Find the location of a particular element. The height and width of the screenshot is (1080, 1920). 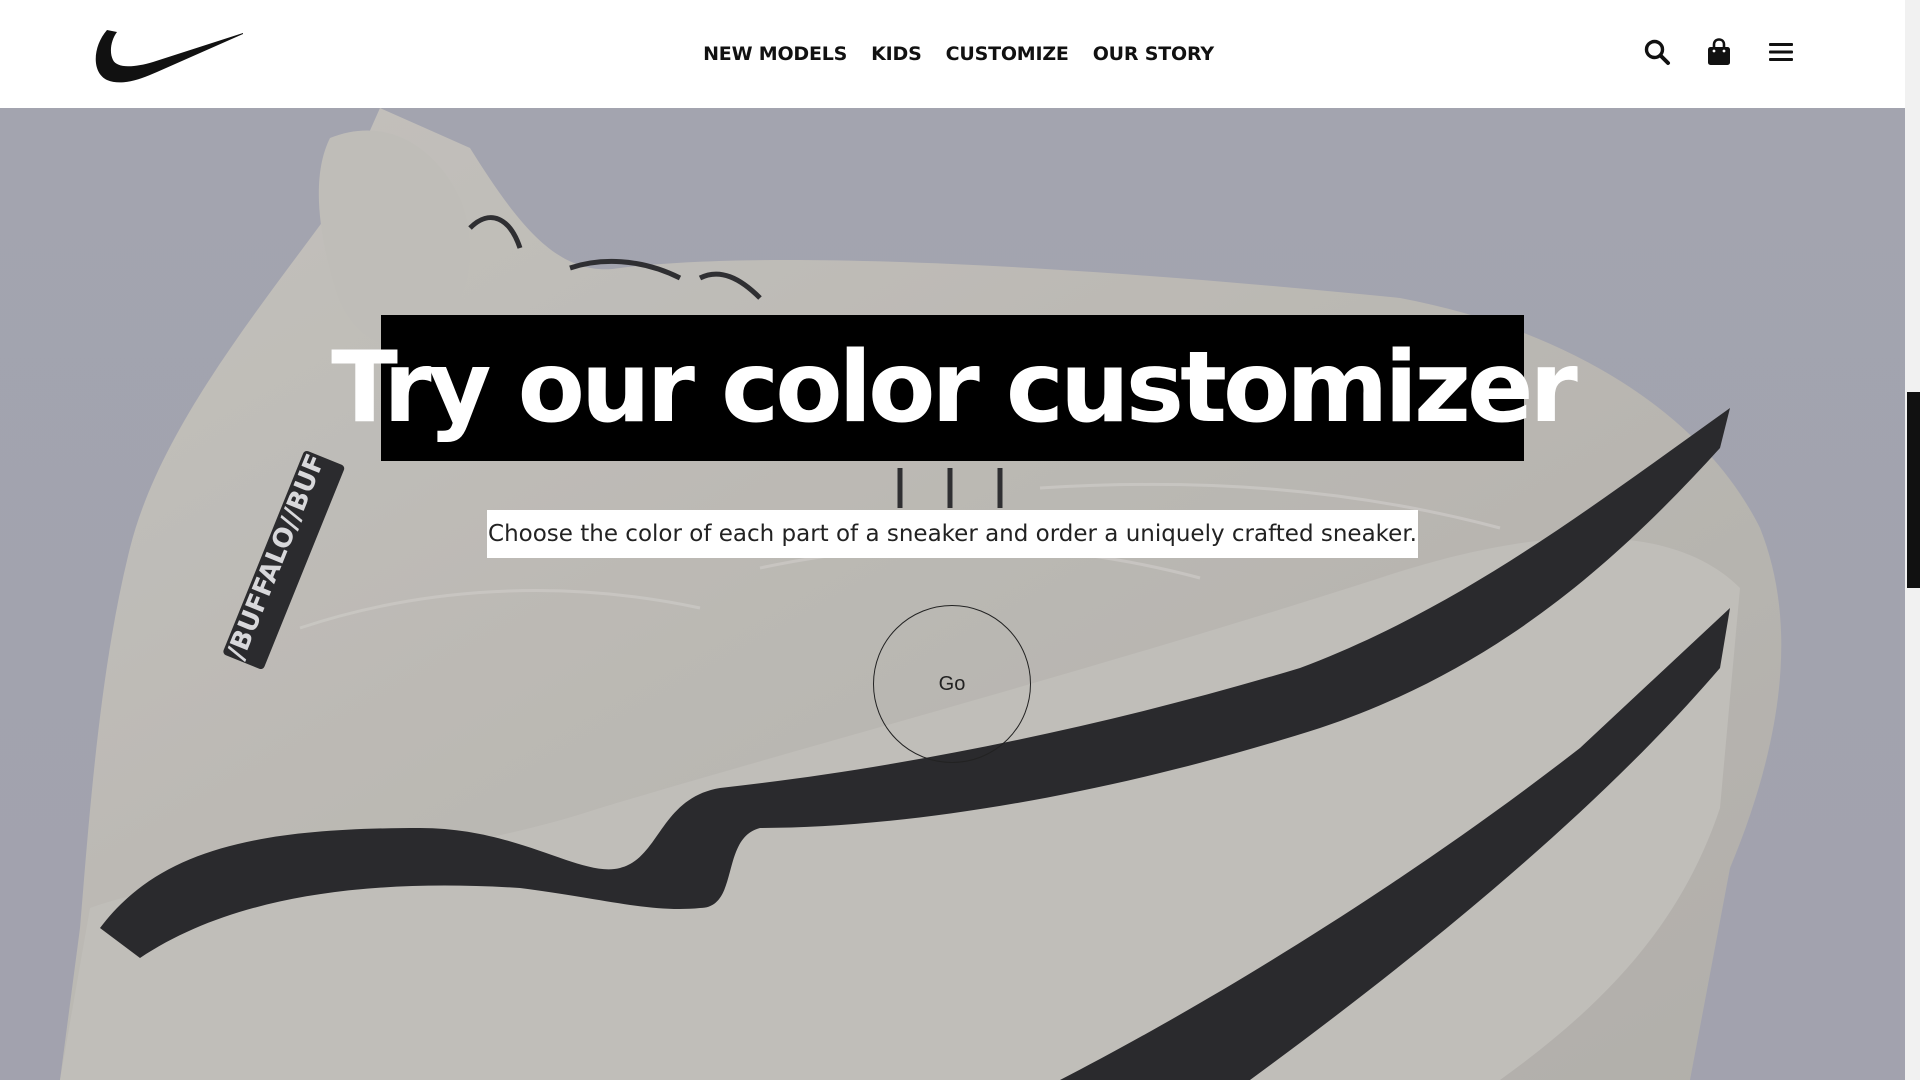

scrollbar-thumb is located at coordinates (1913, 490).